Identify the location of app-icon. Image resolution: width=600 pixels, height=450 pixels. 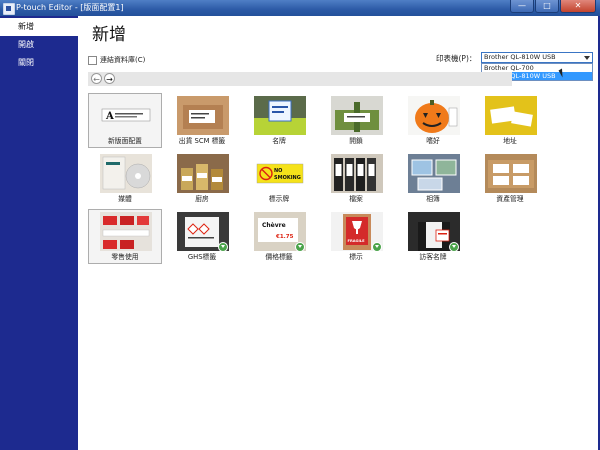
(9, 9).